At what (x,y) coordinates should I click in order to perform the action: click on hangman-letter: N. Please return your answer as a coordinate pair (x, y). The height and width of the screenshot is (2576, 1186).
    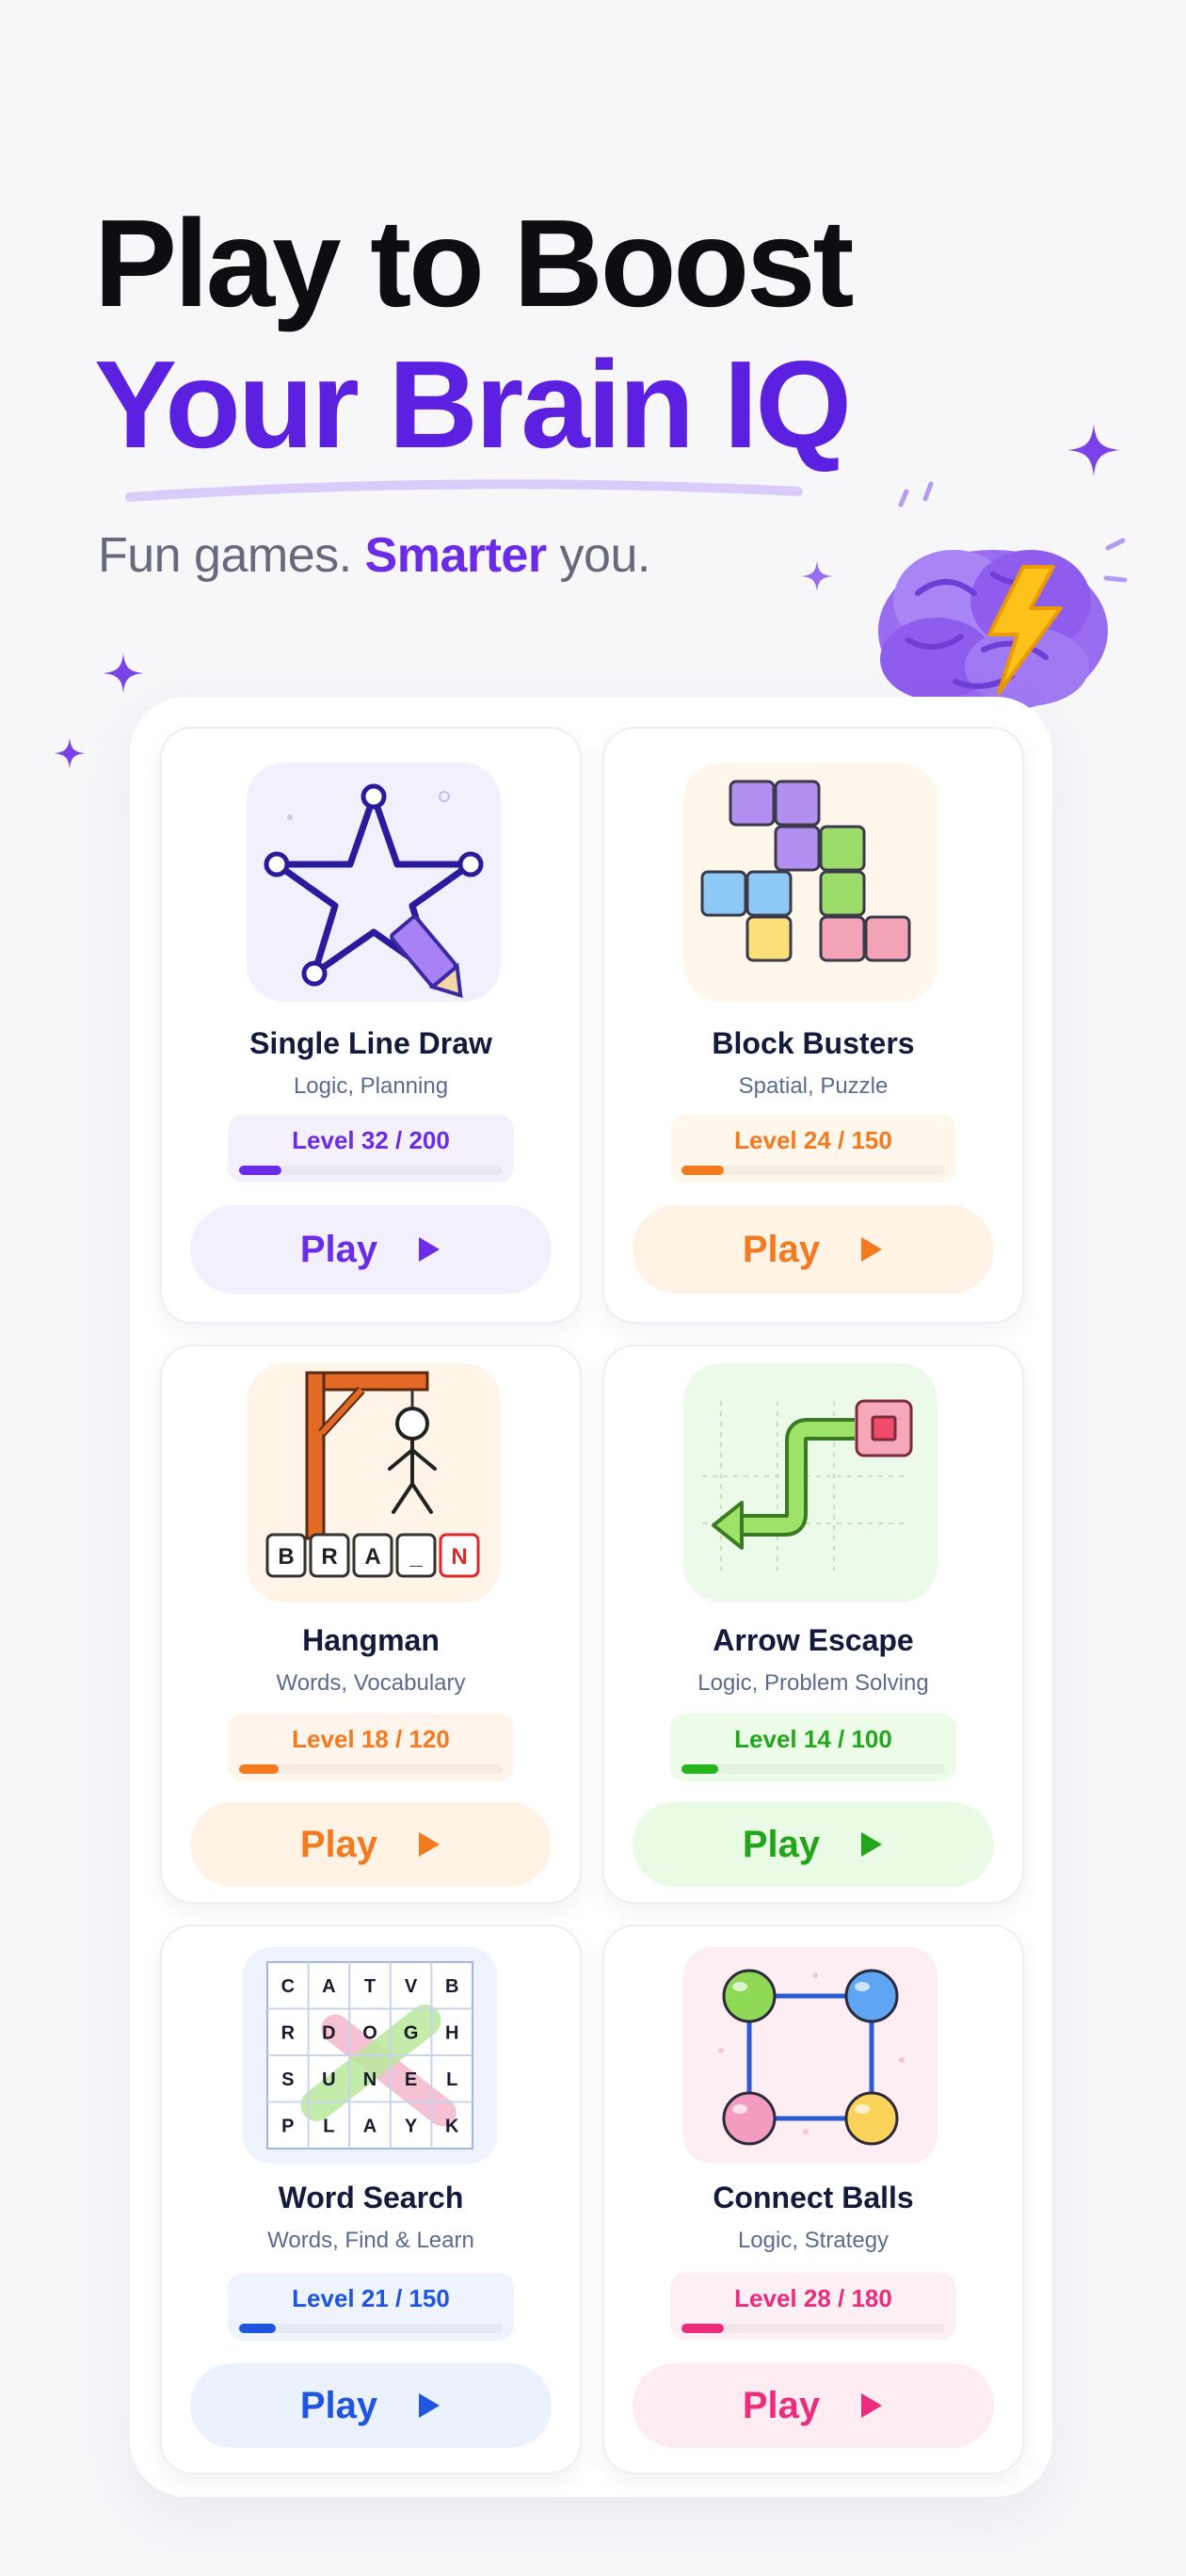
    Looking at the image, I should click on (459, 1557).